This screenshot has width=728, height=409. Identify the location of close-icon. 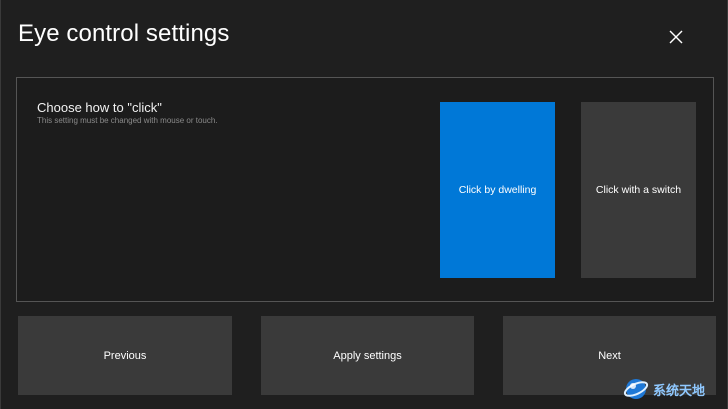
(676, 37).